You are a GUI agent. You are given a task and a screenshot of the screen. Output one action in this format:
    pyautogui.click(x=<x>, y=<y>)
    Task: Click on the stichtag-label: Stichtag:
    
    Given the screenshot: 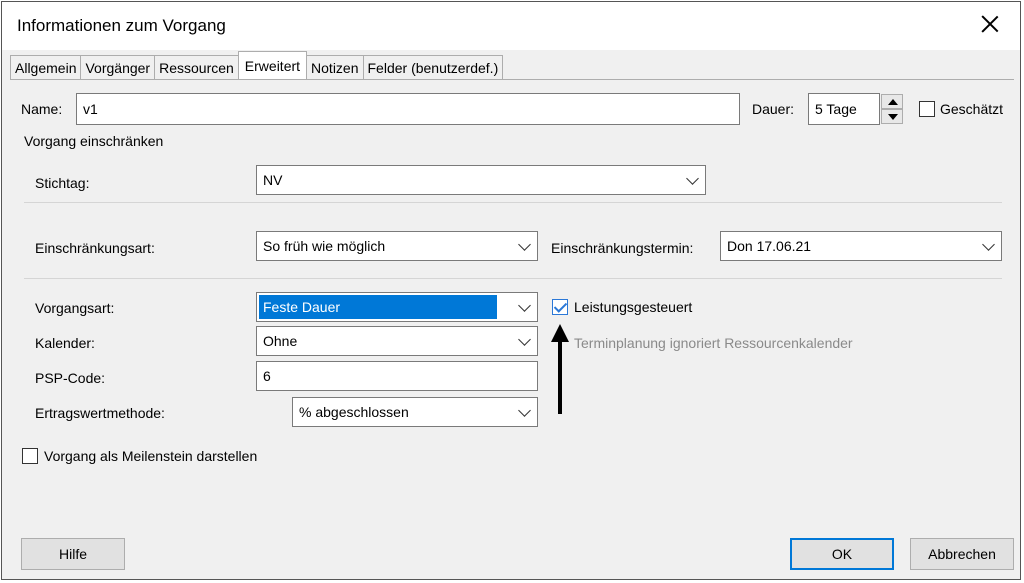 What is the action you would take?
    pyautogui.click(x=62, y=183)
    